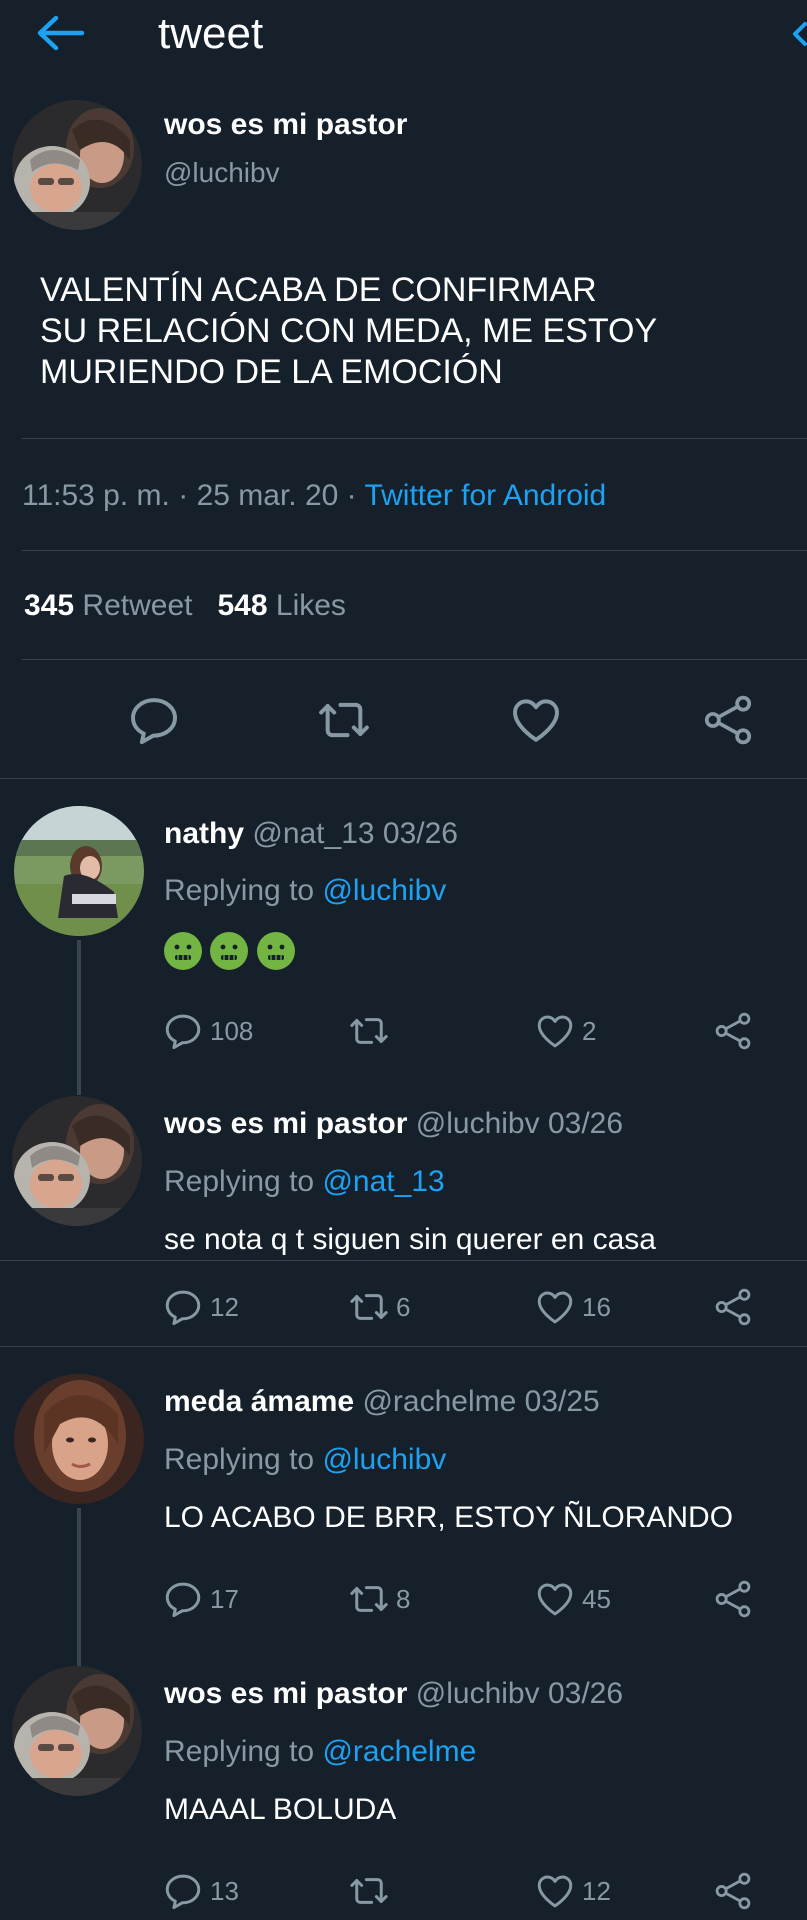  What do you see at coordinates (222, 173) in the screenshot?
I see `author-handle: @luchibv` at bounding box center [222, 173].